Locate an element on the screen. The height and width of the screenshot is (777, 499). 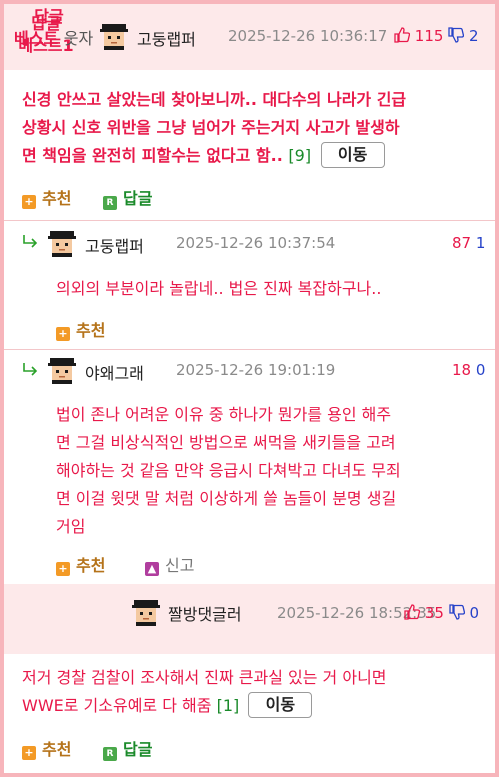
best1-body-line: 신경 안쓰고 살았는데 찾아보니까.. 대다수의 나라가 긴급 is located at coordinates (214, 99).